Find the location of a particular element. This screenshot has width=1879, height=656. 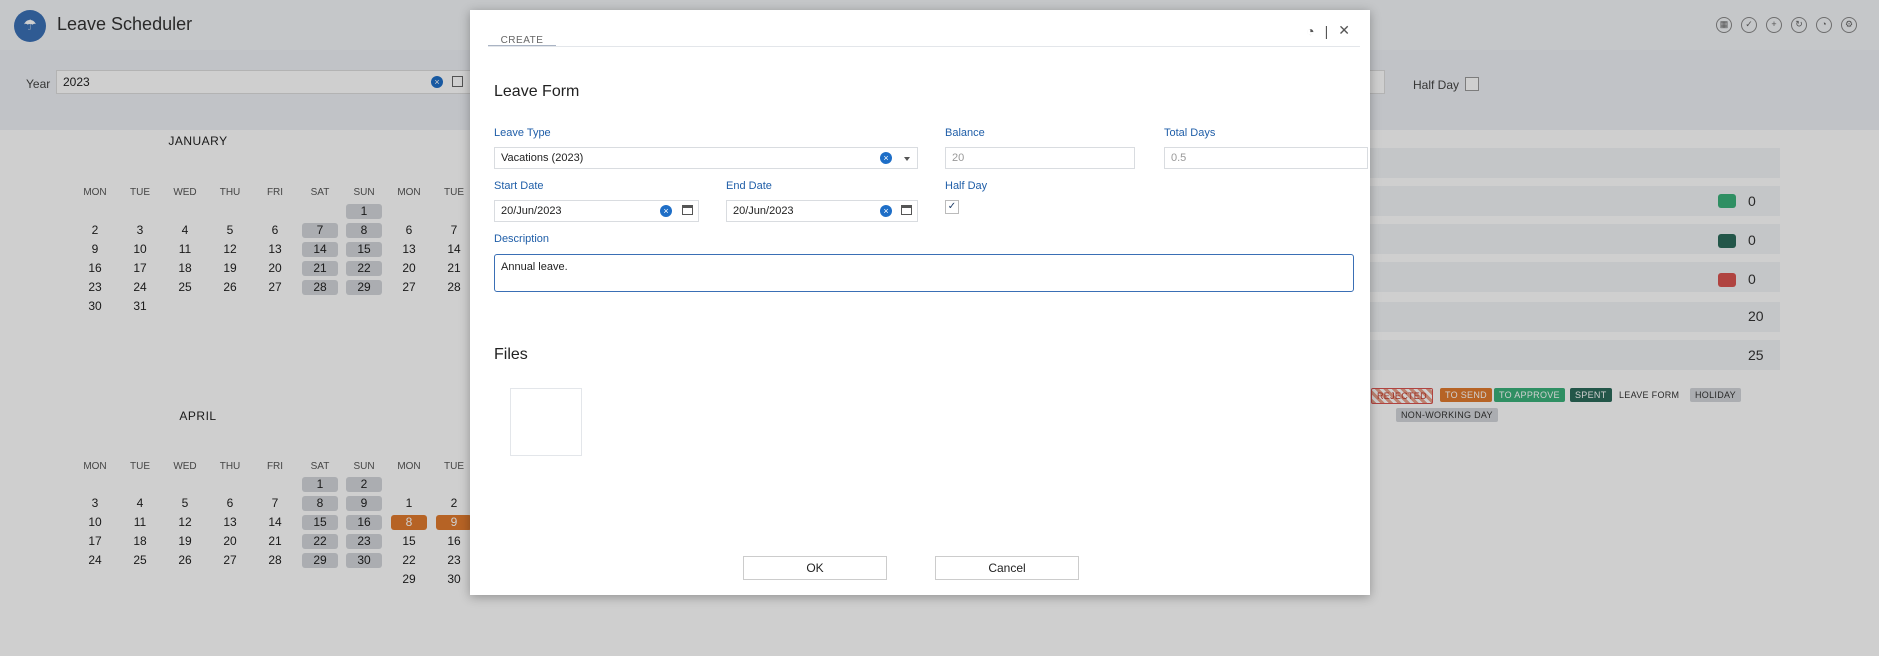

file-upload-area is located at coordinates (546, 422).